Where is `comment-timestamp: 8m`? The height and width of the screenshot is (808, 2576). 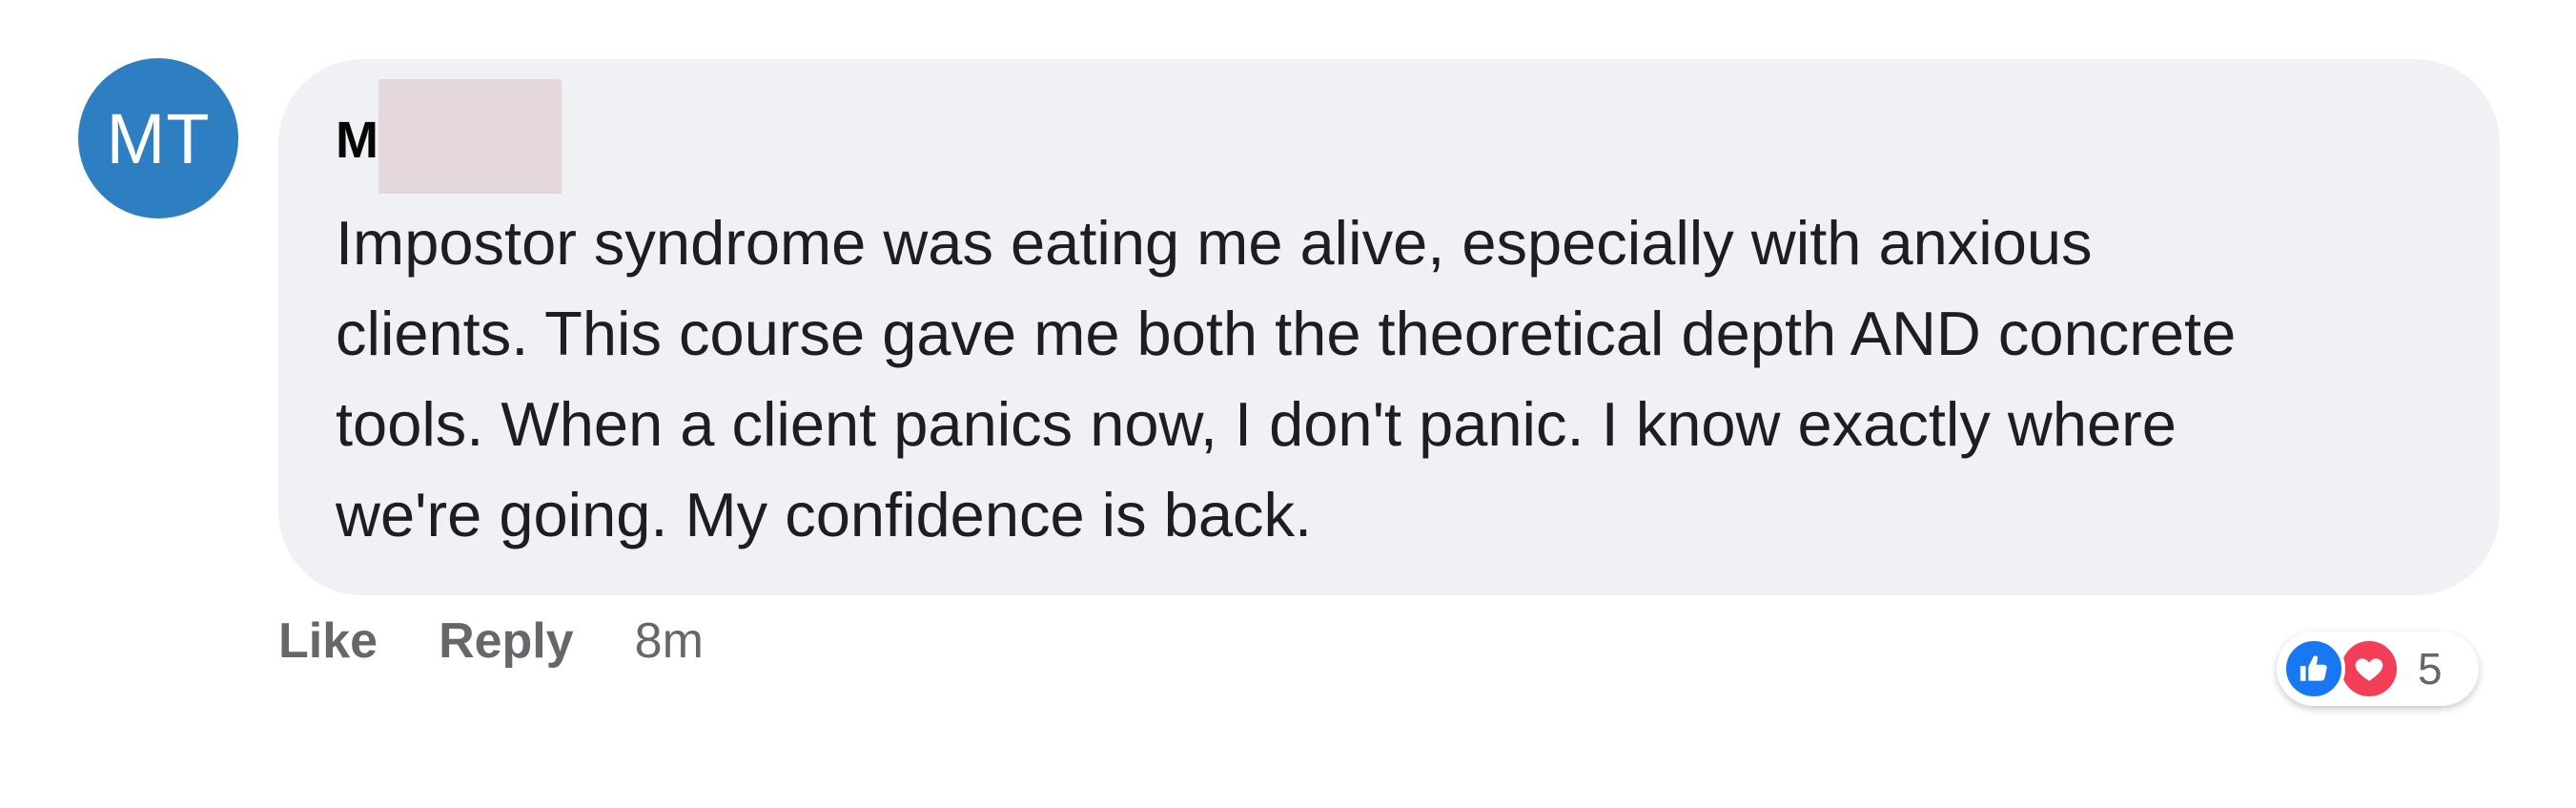
comment-timestamp: 8m is located at coordinates (669, 641).